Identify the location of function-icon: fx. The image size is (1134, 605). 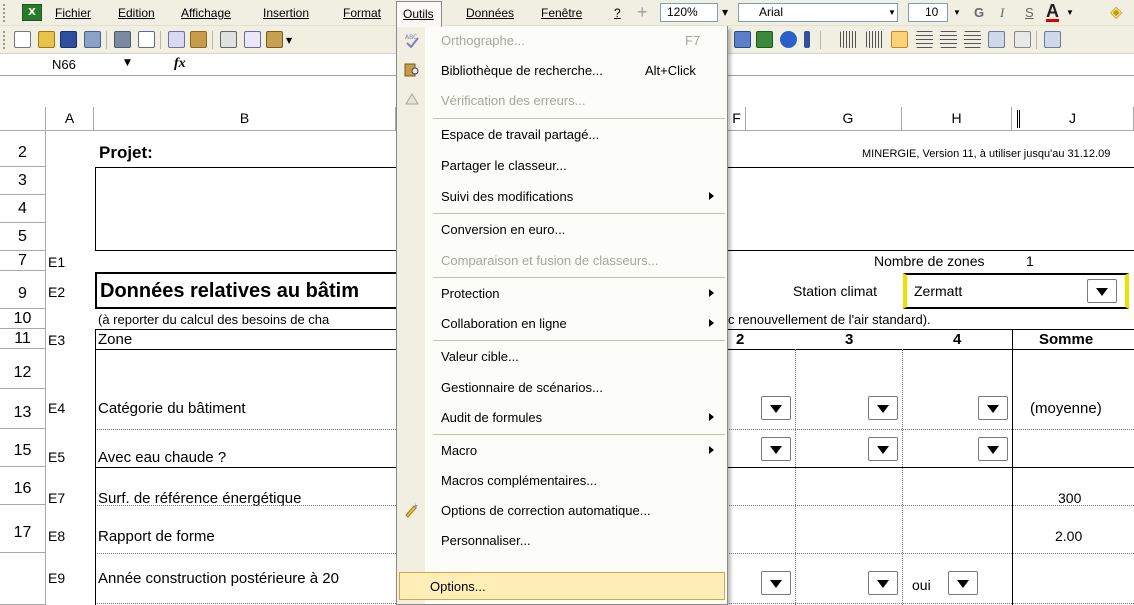
(180, 64).